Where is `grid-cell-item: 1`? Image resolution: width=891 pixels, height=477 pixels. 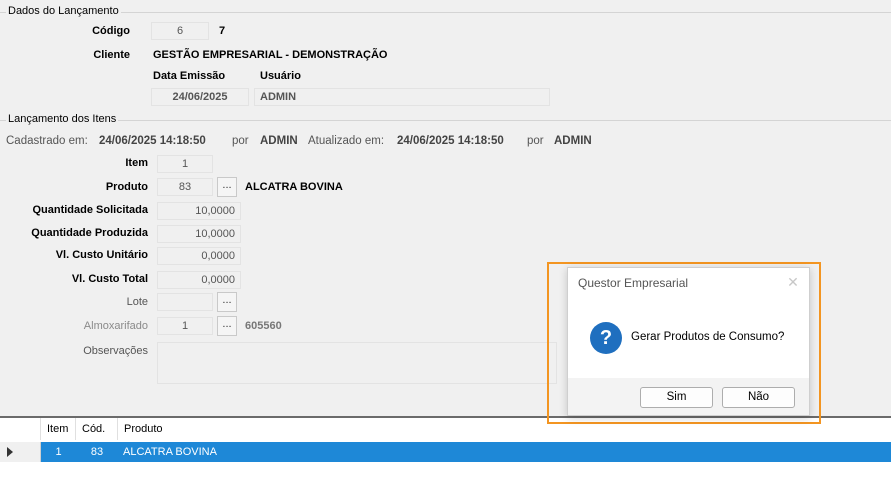 grid-cell-item: 1 is located at coordinates (58, 452).